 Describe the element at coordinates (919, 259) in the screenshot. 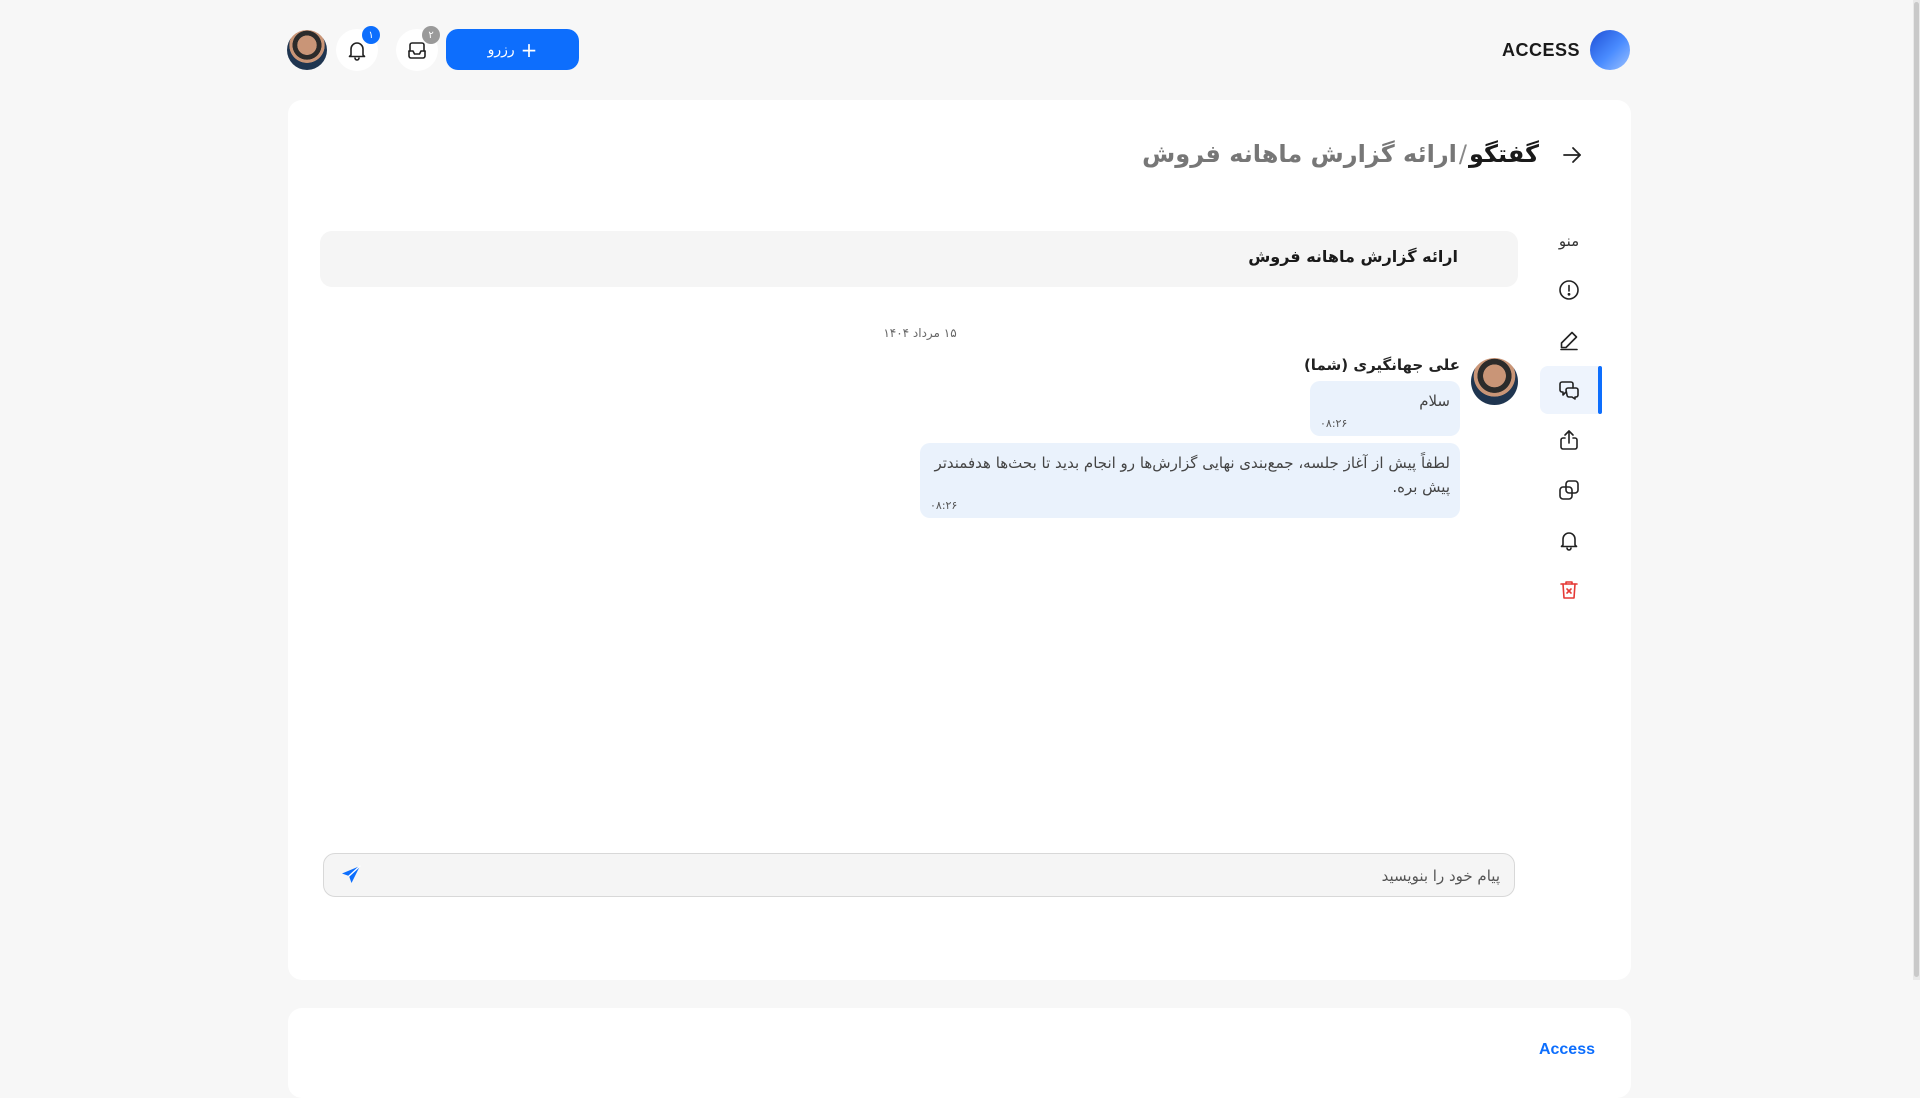

I see `conversation-title-bar: ارائه گزارش ماهانه فروش` at that location.